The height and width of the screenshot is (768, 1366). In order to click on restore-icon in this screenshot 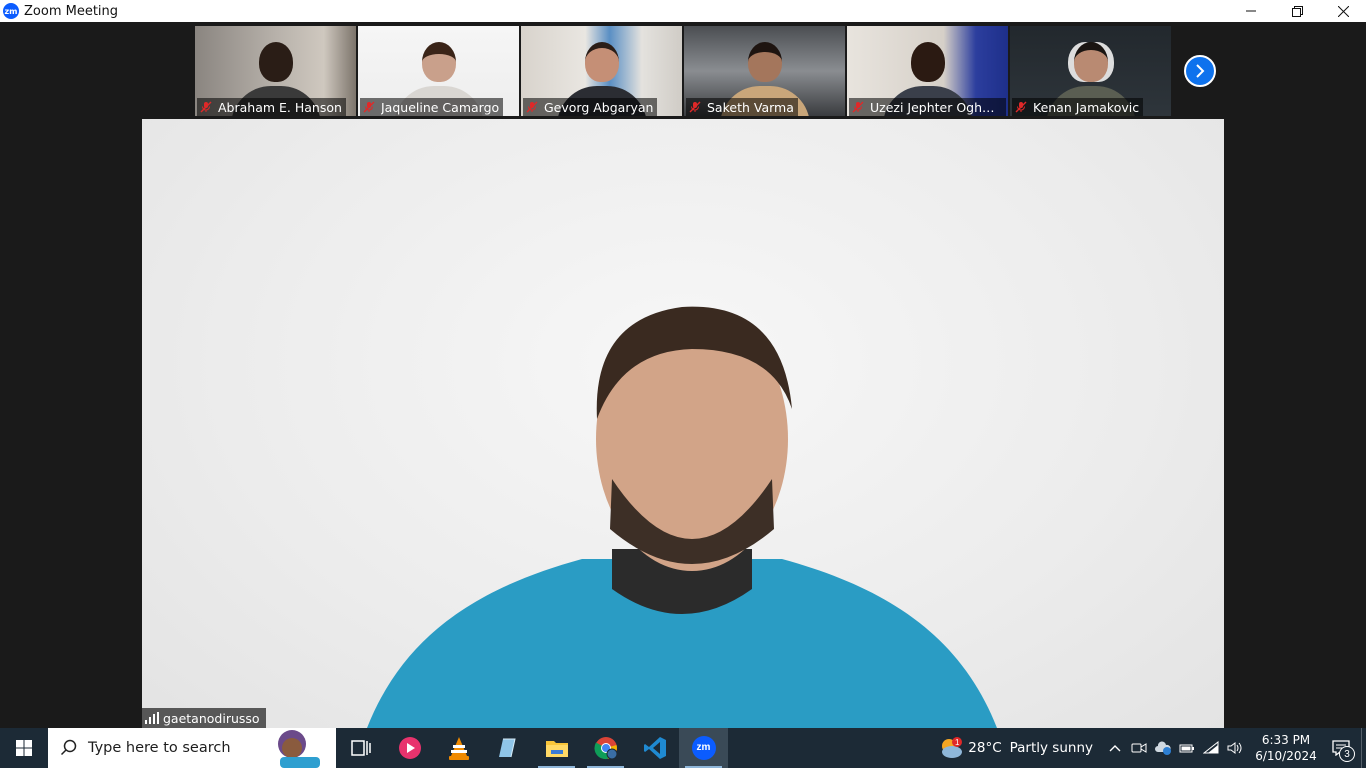, I will do `click(1297, 11)`.